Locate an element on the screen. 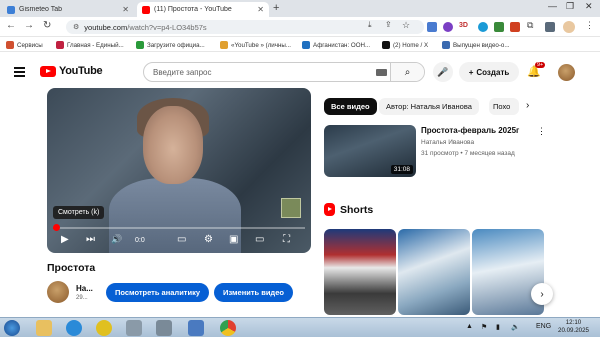 This screenshot has height=337, width=600. miniplayer-icon: ▣ is located at coordinates (233, 239).